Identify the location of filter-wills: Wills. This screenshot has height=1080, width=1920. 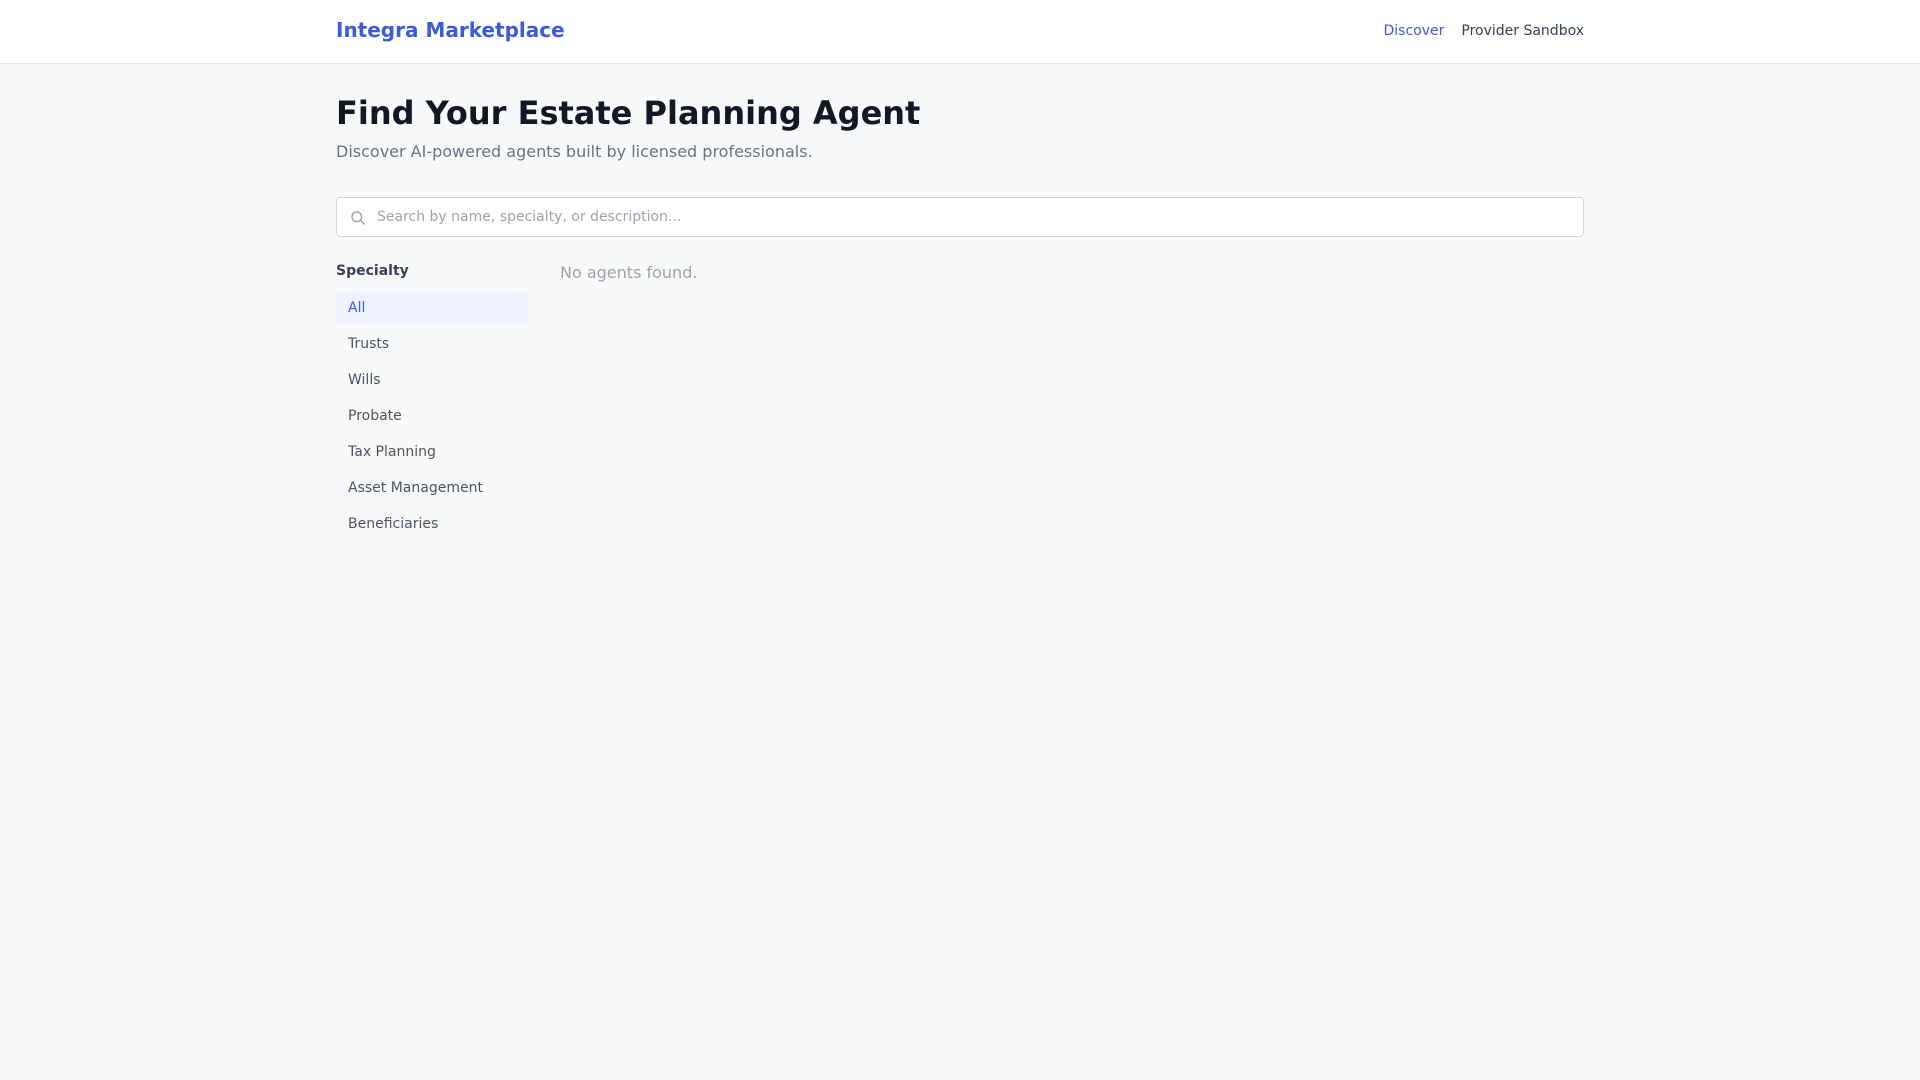
(432, 380).